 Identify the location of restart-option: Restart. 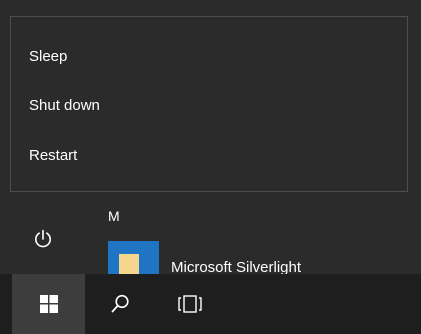
(53, 156).